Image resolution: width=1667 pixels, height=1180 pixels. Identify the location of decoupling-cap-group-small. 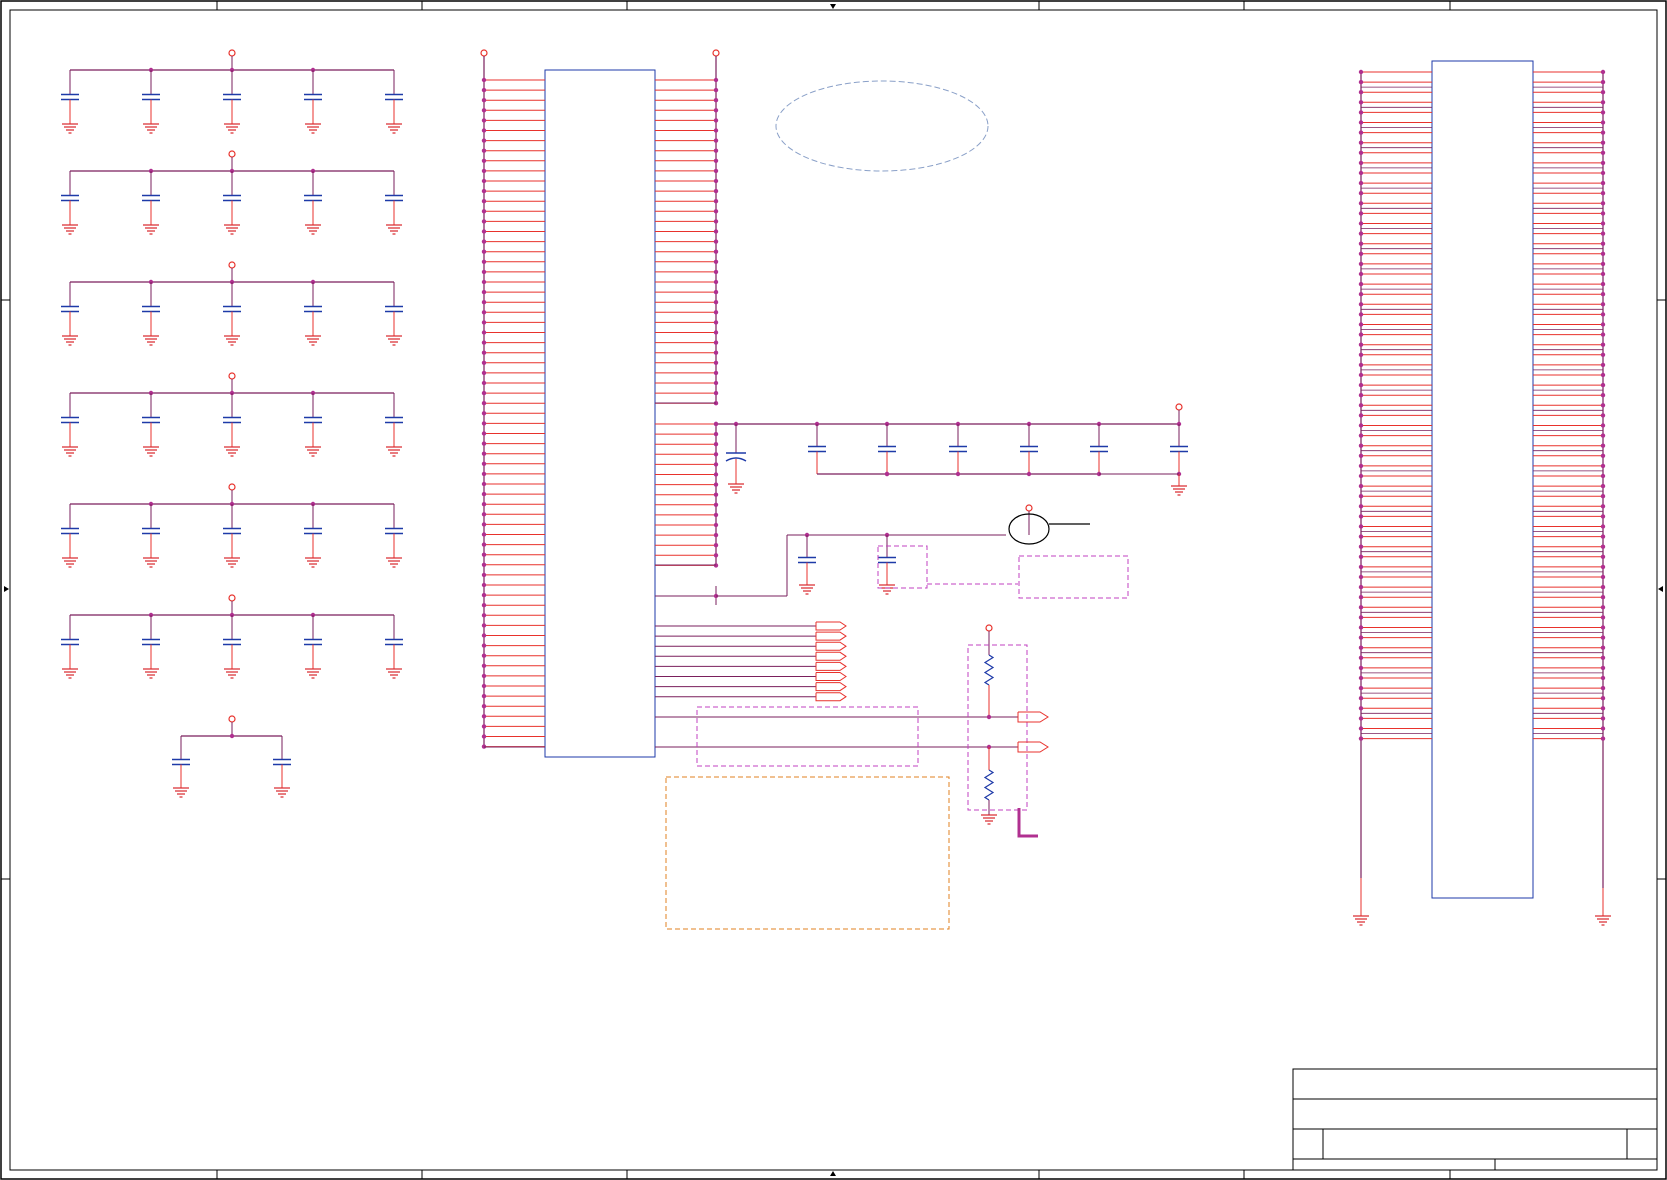
(231, 756).